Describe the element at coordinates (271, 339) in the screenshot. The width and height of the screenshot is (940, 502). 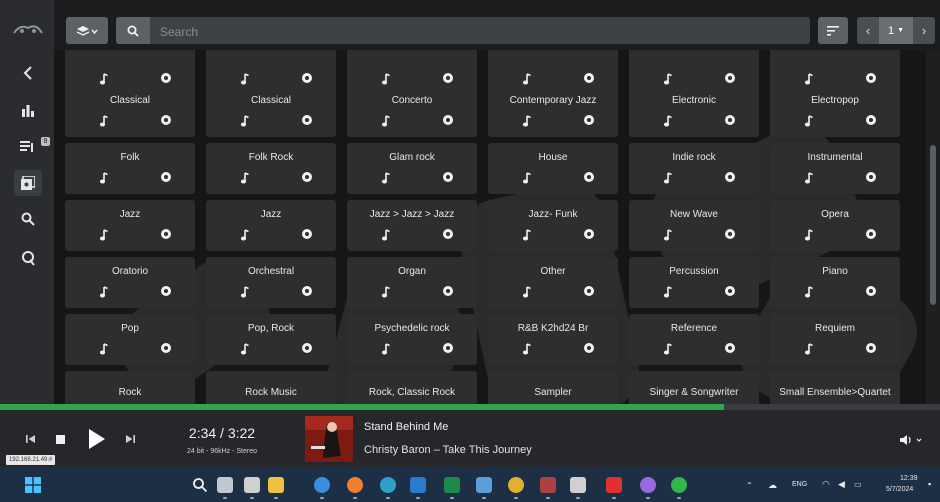
I see `genre-tile: Pop, Rock` at that location.